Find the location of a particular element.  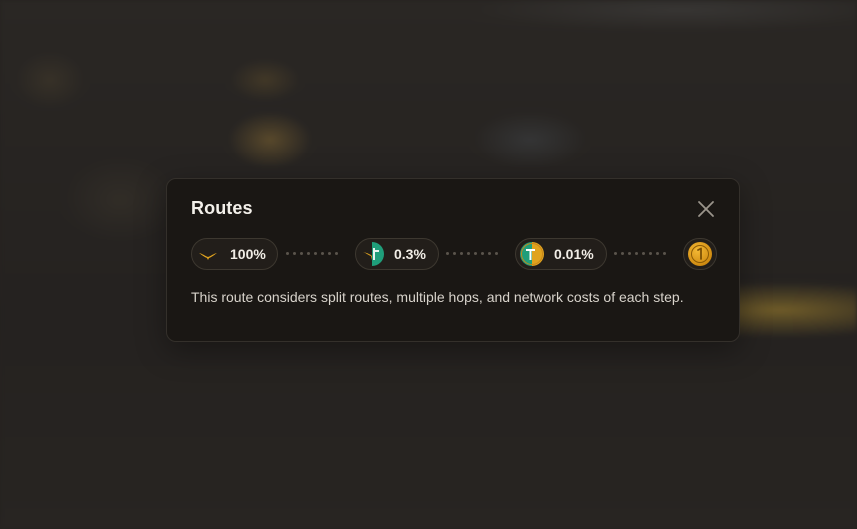

modal-title: Routes is located at coordinates (222, 208).